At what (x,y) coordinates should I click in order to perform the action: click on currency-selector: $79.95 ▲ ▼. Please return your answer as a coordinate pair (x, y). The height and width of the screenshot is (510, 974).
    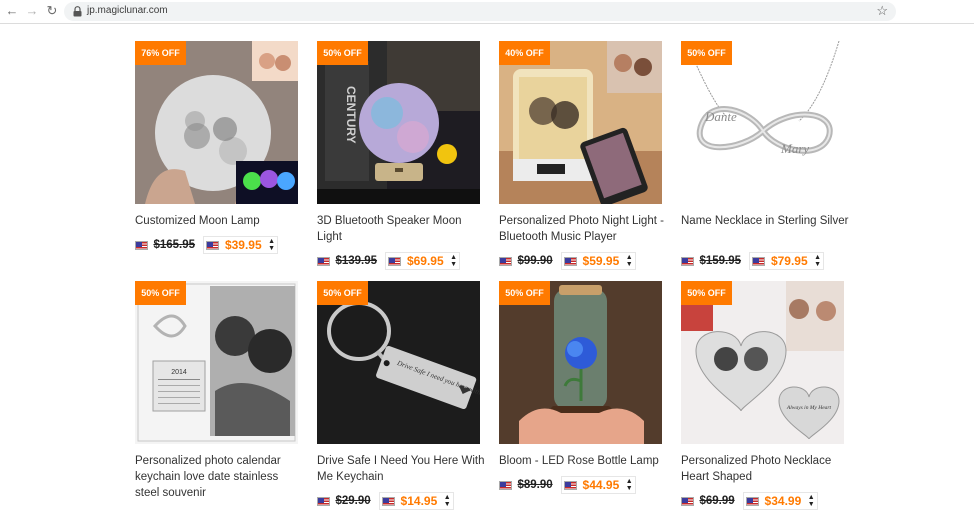
    Looking at the image, I should click on (787, 261).